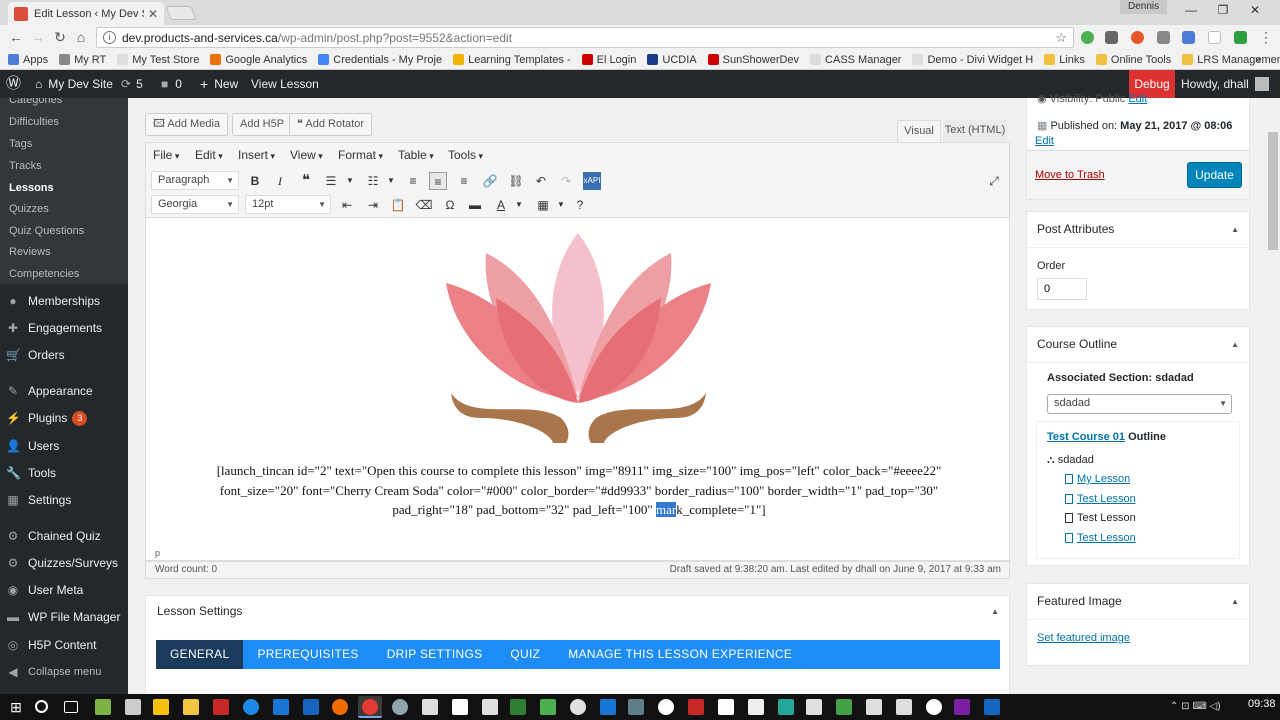 This screenshot has height=720, width=1280. Describe the element at coordinates (1223, 10) in the screenshot. I see `restore-icon: ❐` at that location.